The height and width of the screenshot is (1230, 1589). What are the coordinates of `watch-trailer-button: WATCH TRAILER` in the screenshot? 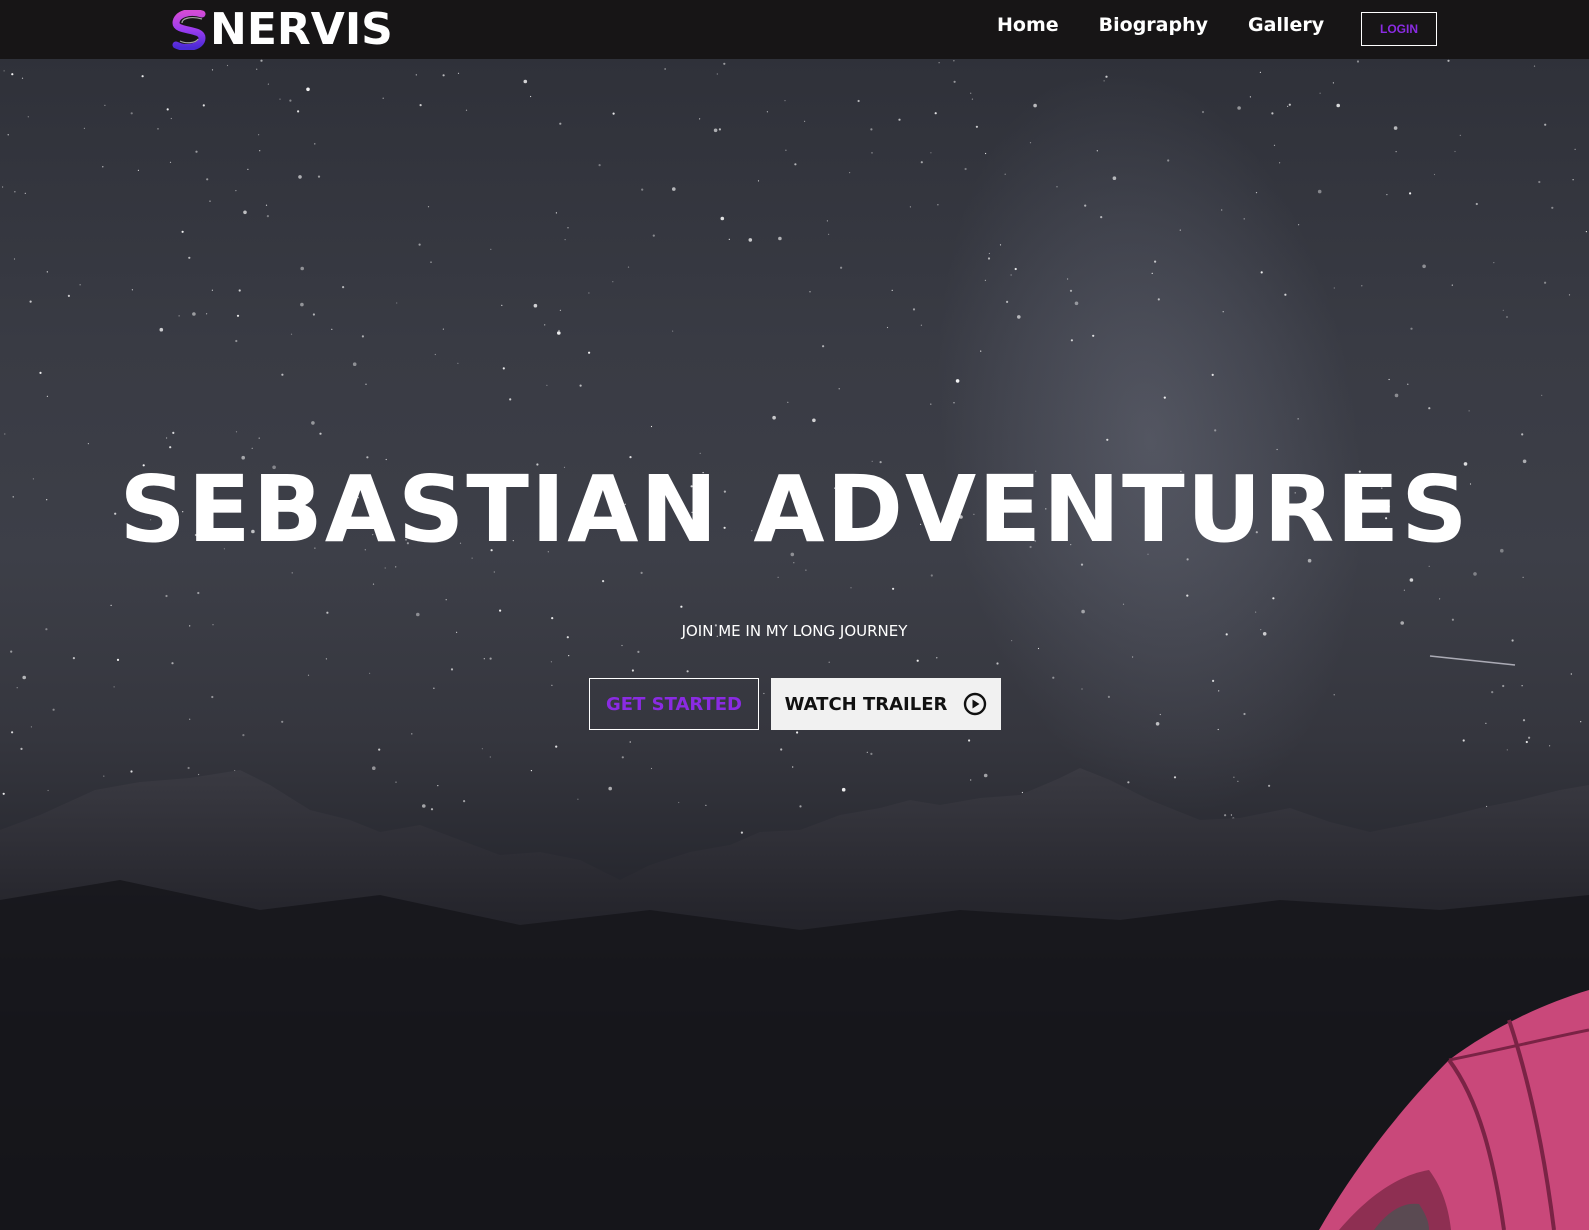 It's located at (886, 704).